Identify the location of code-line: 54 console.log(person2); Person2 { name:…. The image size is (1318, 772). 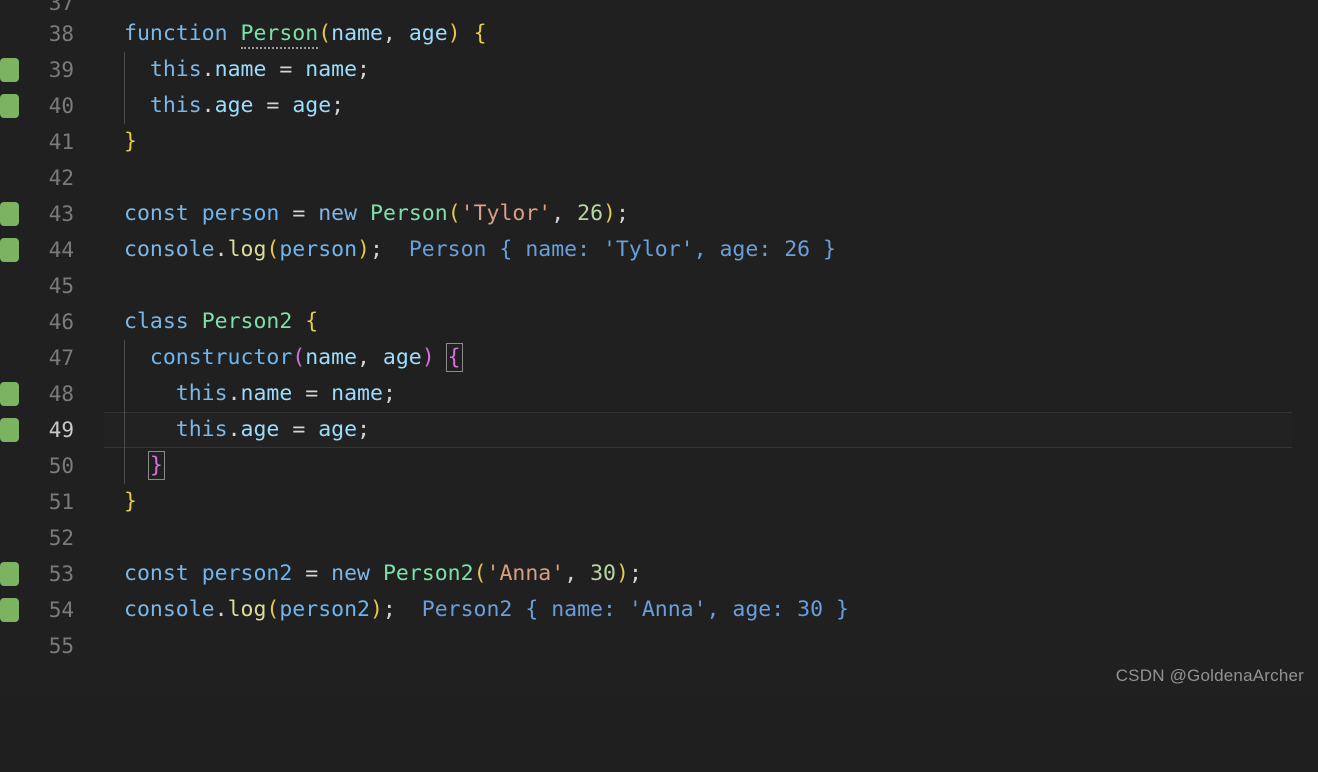
(659, 610).